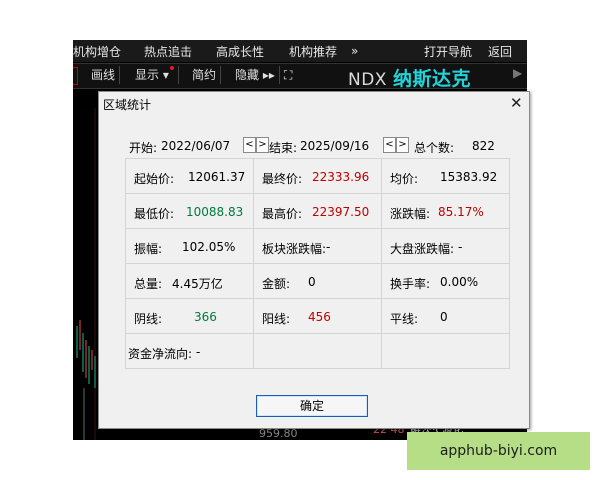 This screenshot has width=600, height=480. Describe the element at coordinates (404, 179) in the screenshot. I see `average-price-label: 均价:` at that location.